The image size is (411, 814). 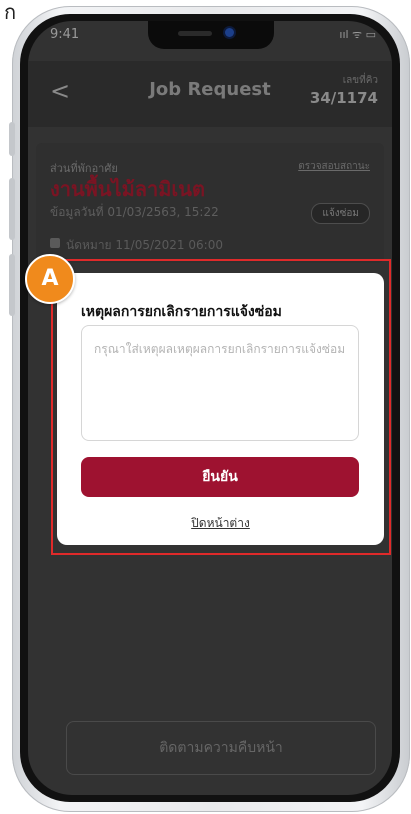 I want to click on app-header: < Job Request เลขที่คิว 34/1174, so click(x=210, y=94).